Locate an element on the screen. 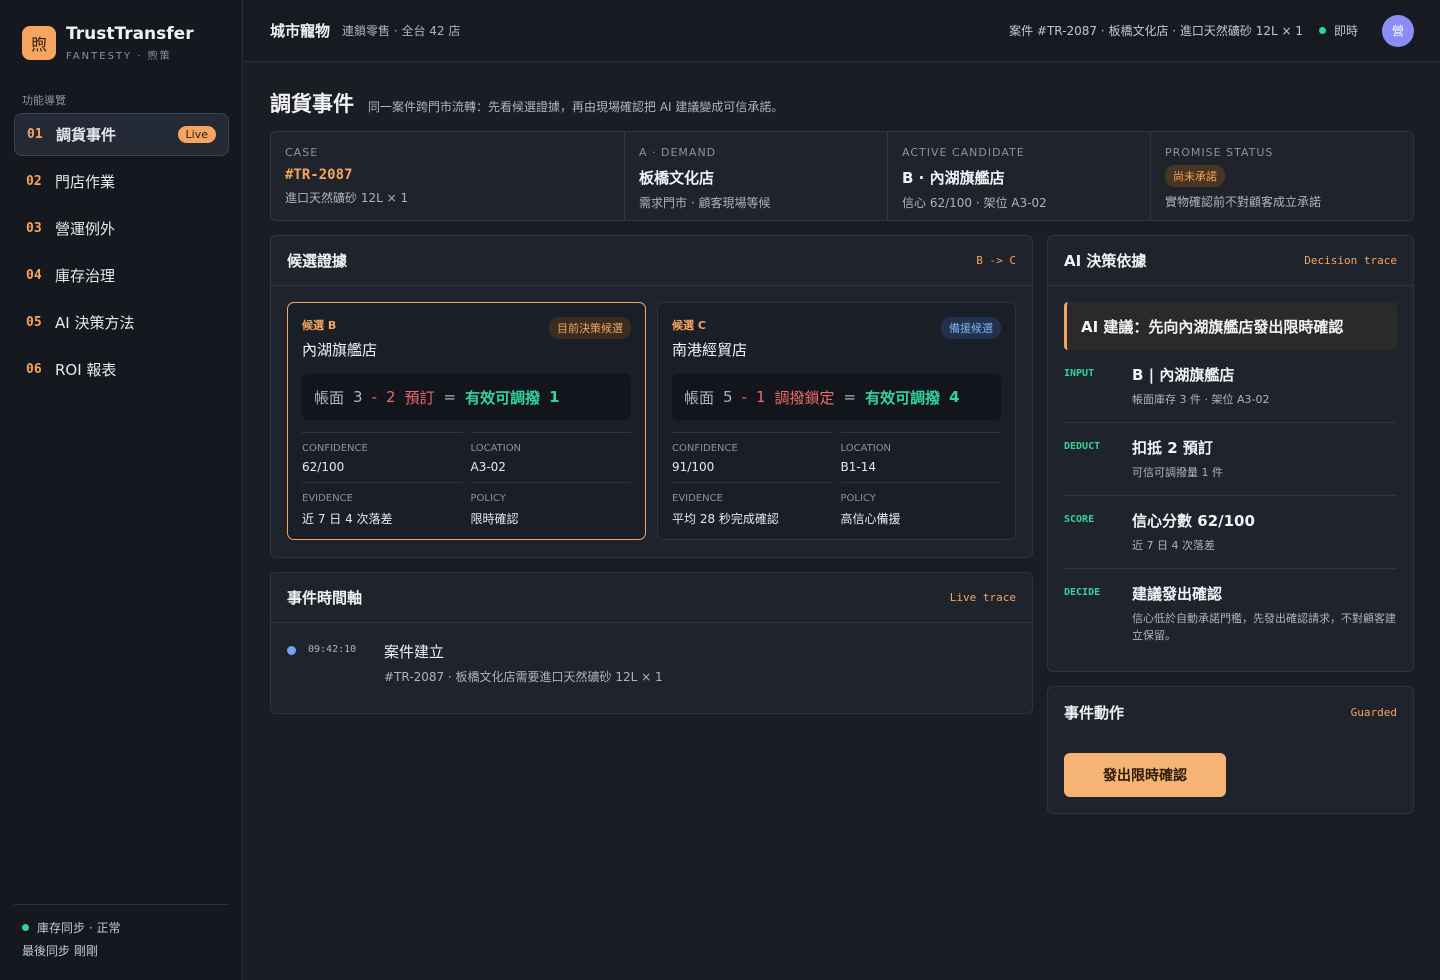 The image size is (1440, 980). nav-item-number: 03 is located at coordinates (34, 228).